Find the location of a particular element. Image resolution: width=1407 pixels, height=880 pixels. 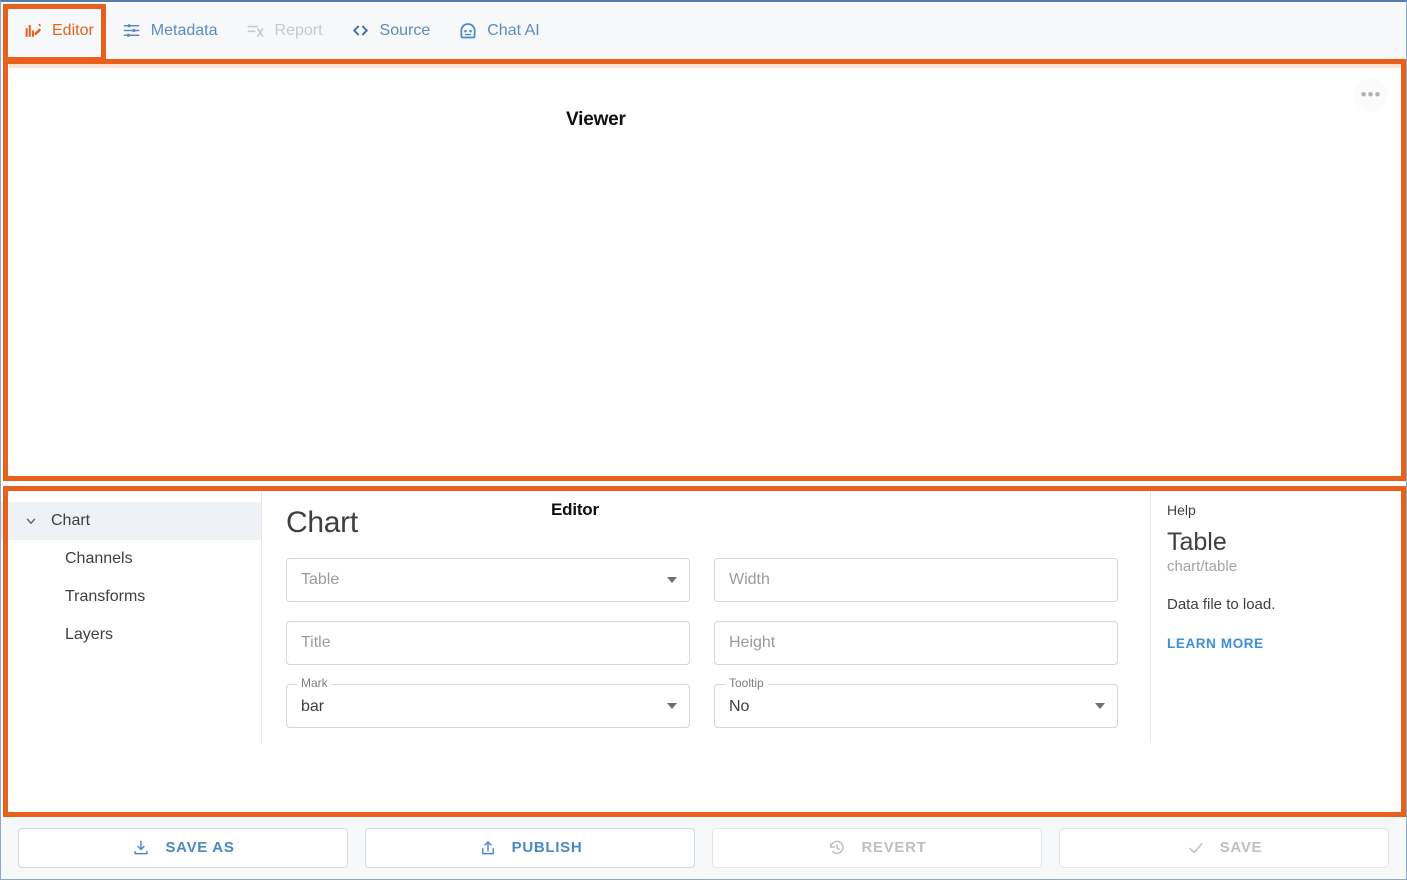

mark-select-value: bar is located at coordinates (313, 706).